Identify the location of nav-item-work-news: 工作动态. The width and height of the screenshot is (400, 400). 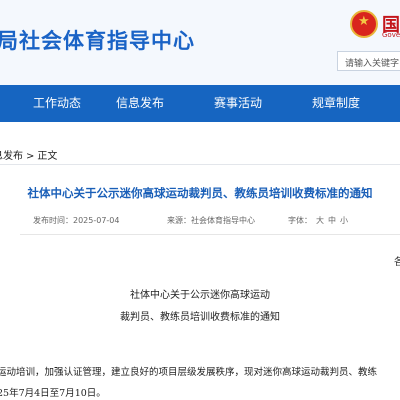
(57, 103).